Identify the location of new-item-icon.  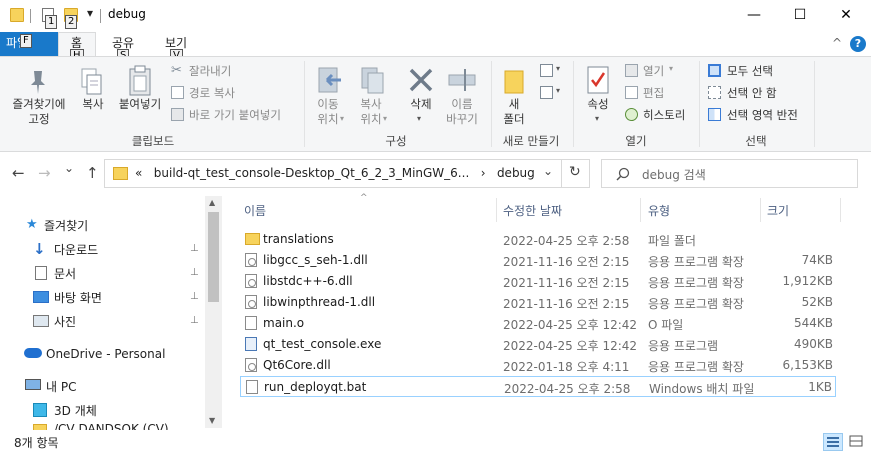
(546, 70).